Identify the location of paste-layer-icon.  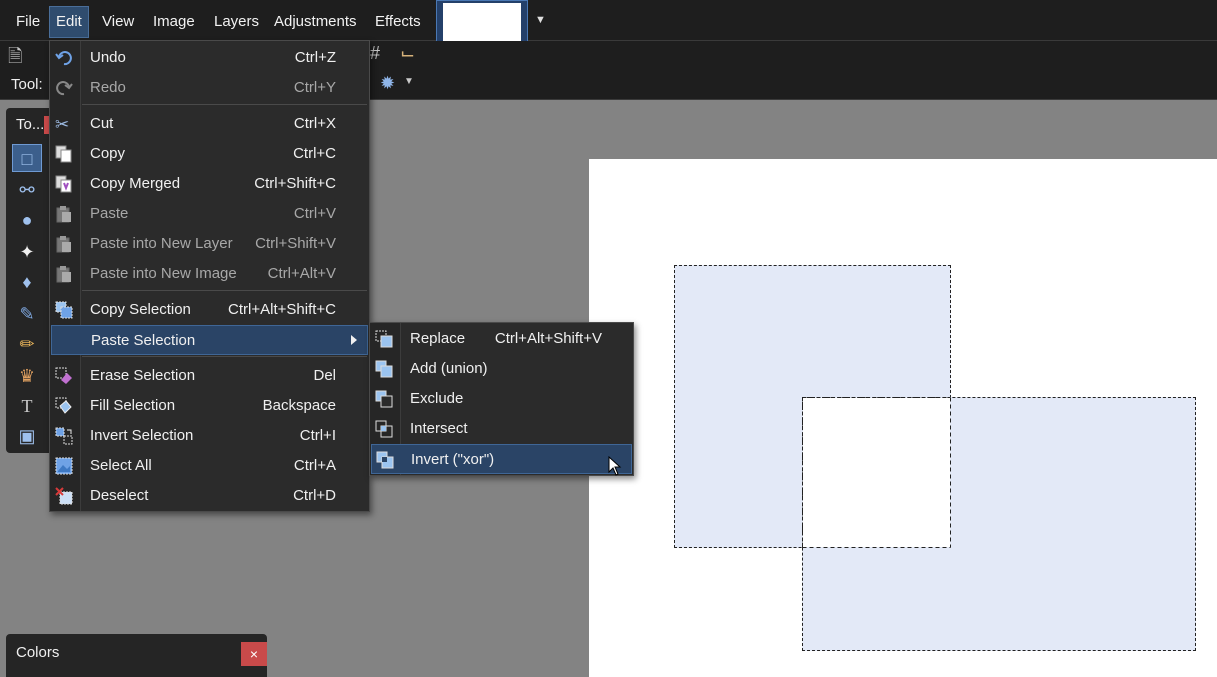
(64, 244).